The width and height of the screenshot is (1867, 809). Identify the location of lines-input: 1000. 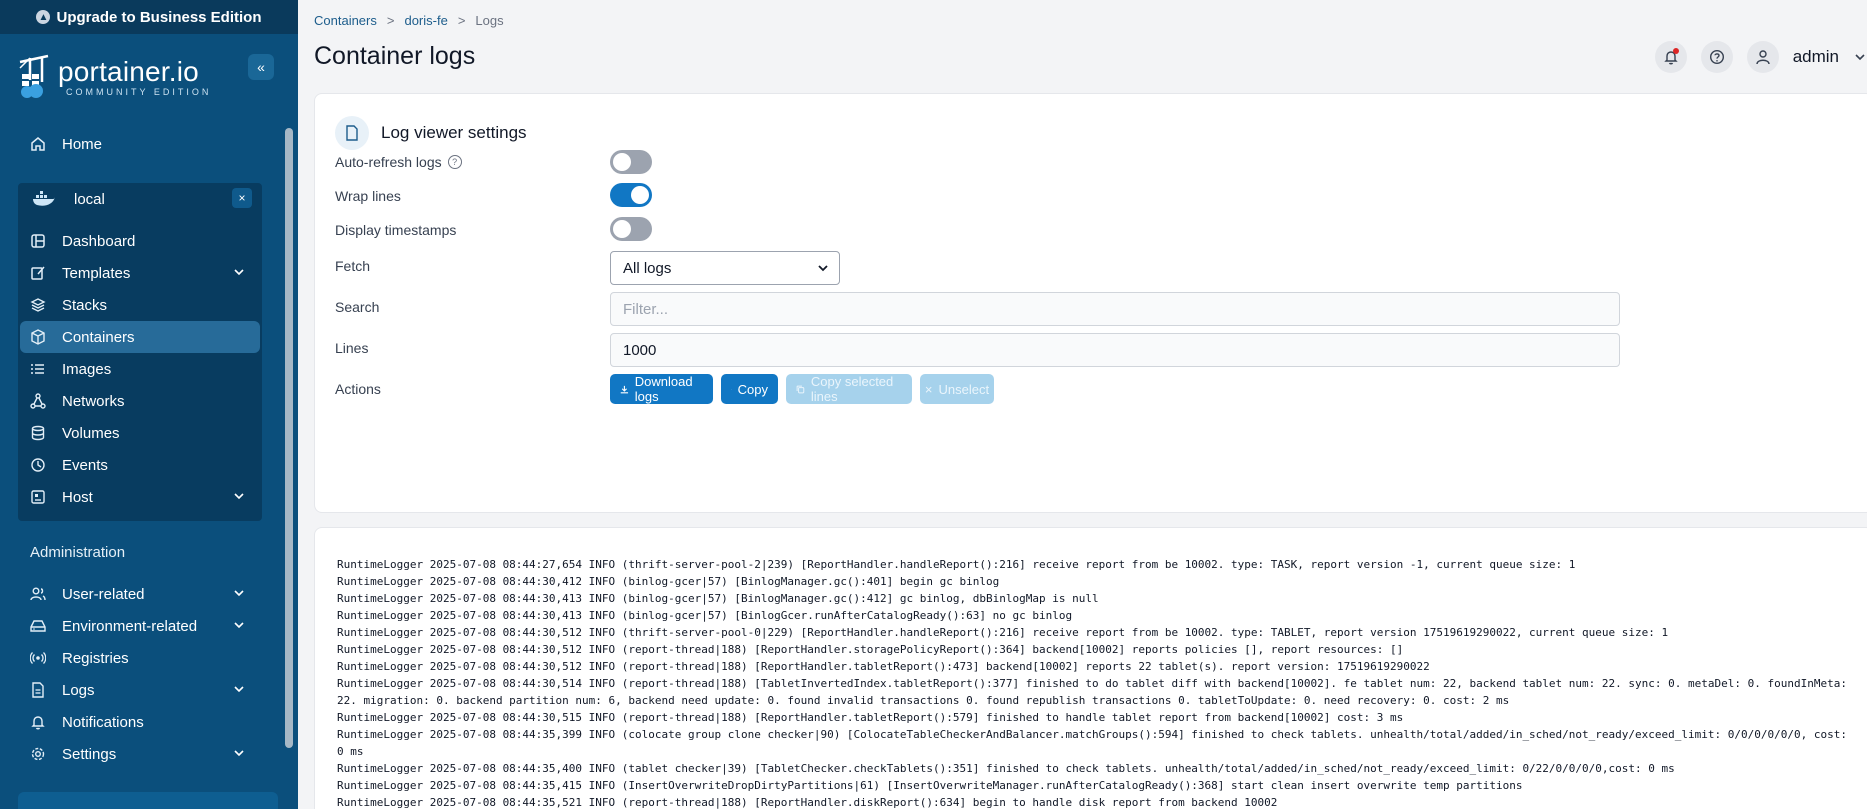
(1115, 350).